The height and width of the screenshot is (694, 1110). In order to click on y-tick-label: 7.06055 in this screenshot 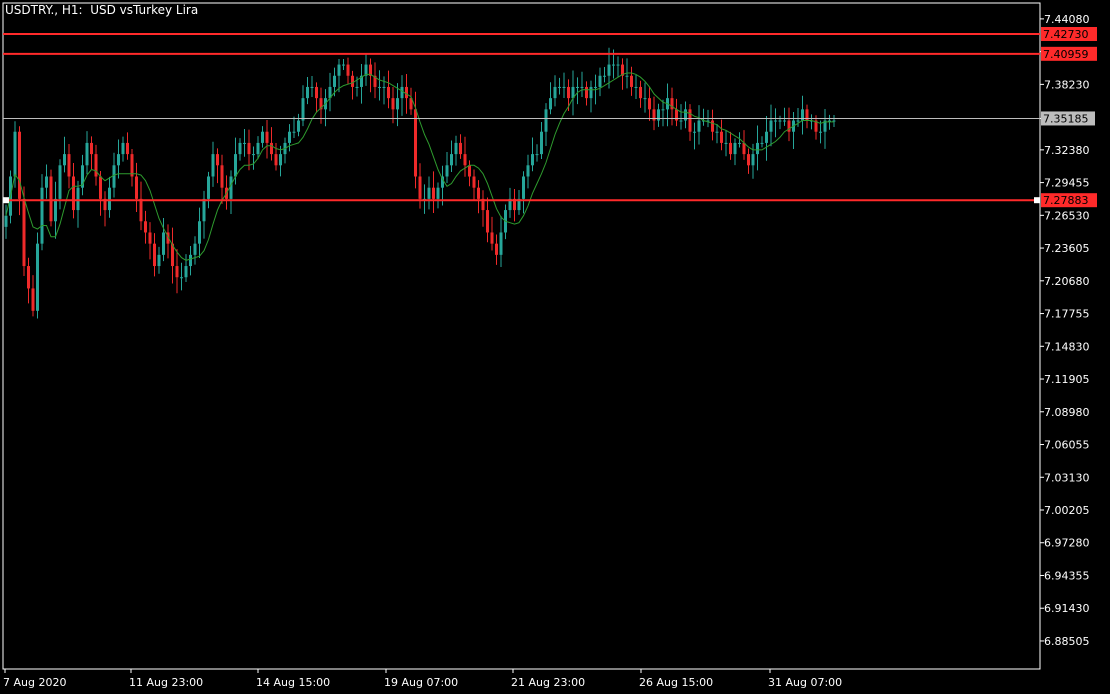, I will do `click(1067, 445)`.